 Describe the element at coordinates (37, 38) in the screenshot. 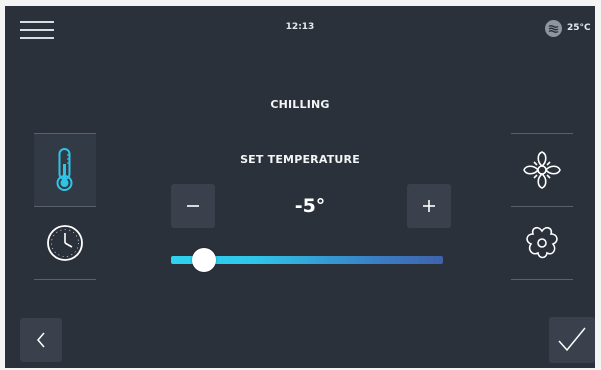

I see `menu-line` at that location.